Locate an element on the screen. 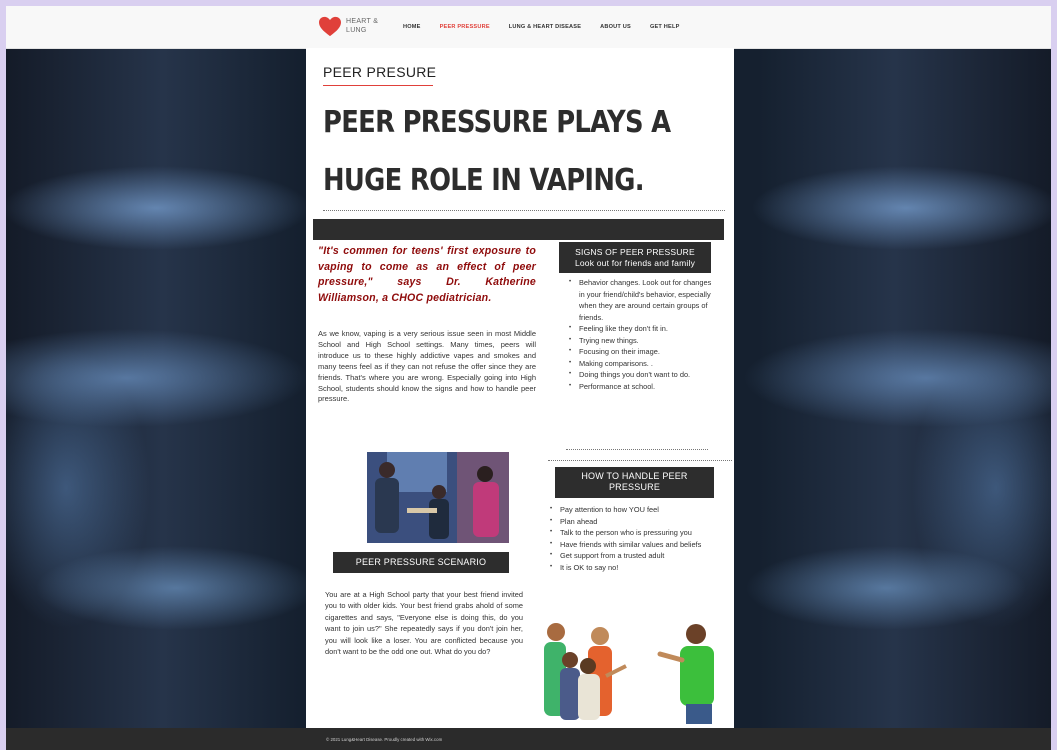 The image size is (1057, 750). list-item: Get support from a trusted adult is located at coordinates (640, 556).